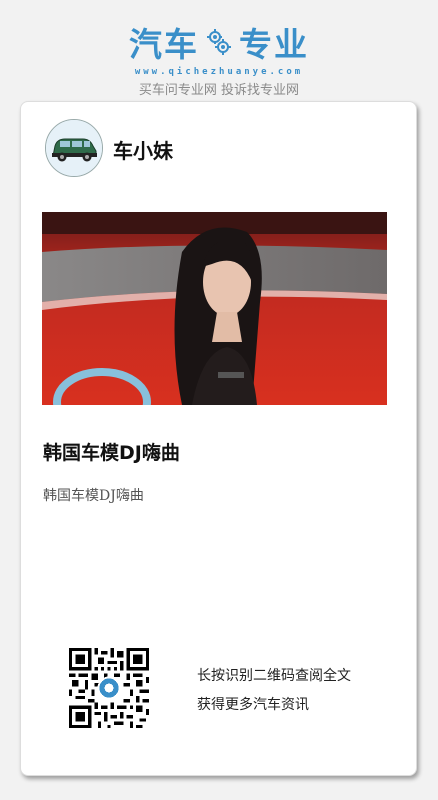  What do you see at coordinates (219, 72) in the screenshot?
I see `logo-url: www.qichezhuanye.com` at bounding box center [219, 72].